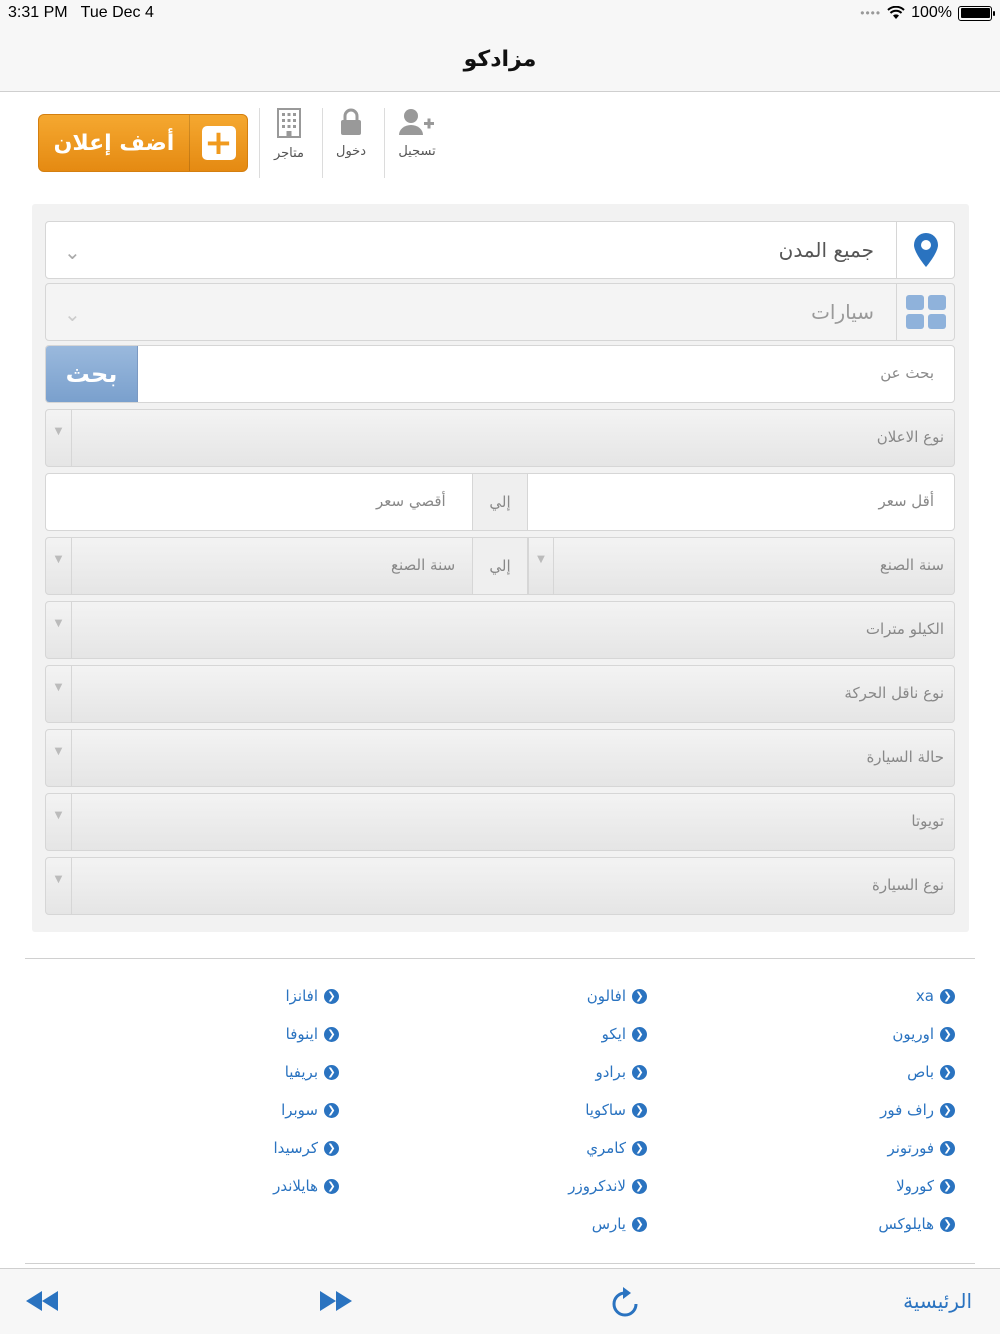 The width and height of the screenshot is (1000, 1334). What do you see at coordinates (500, 758) in the screenshot?
I see `condition-select: ▼ حالة السيارة` at bounding box center [500, 758].